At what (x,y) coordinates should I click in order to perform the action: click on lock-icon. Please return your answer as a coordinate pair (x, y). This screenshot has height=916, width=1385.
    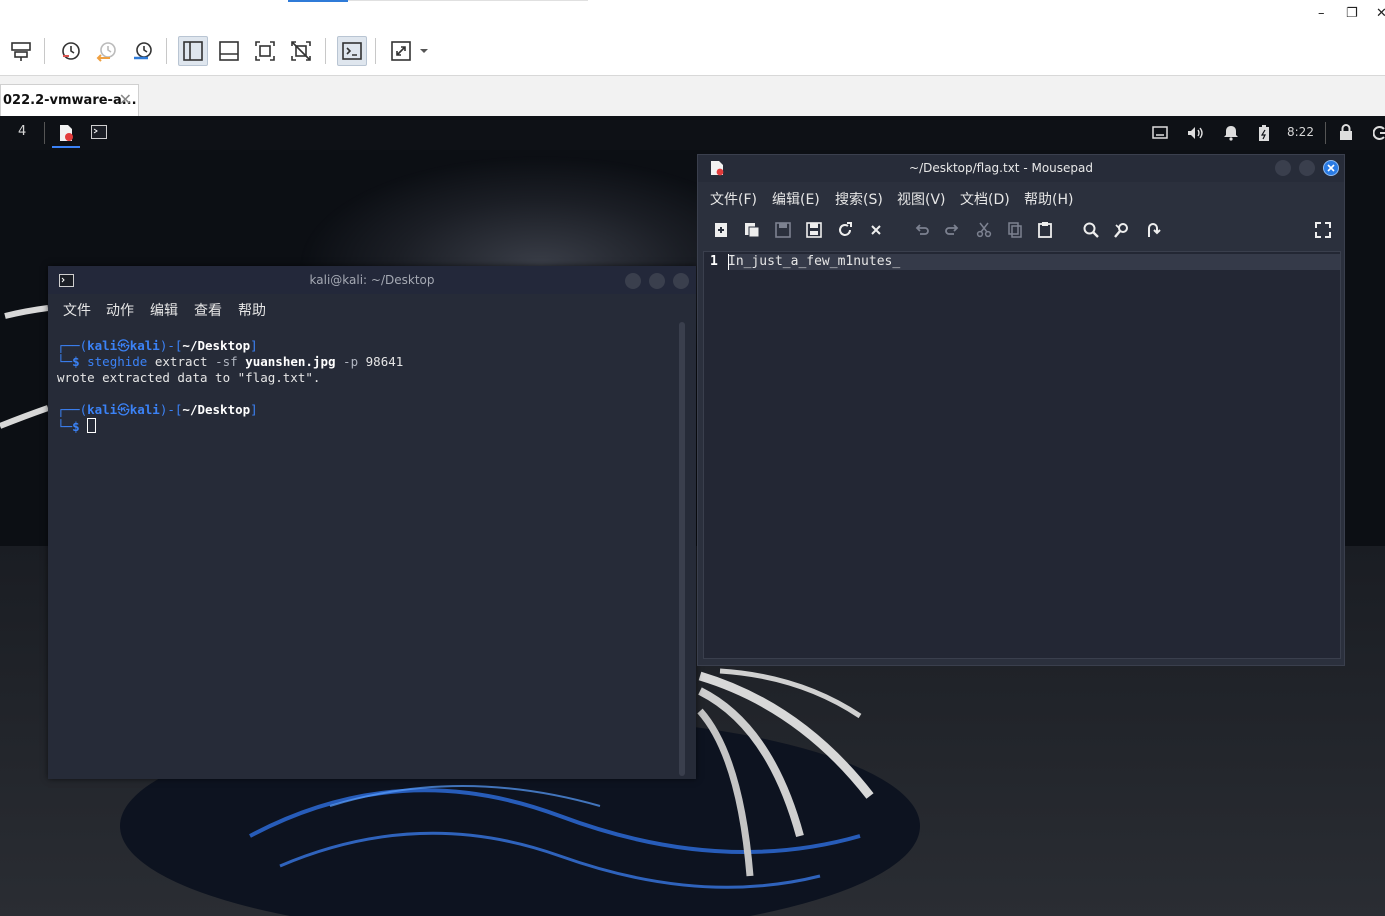
    Looking at the image, I should click on (1346, 132).